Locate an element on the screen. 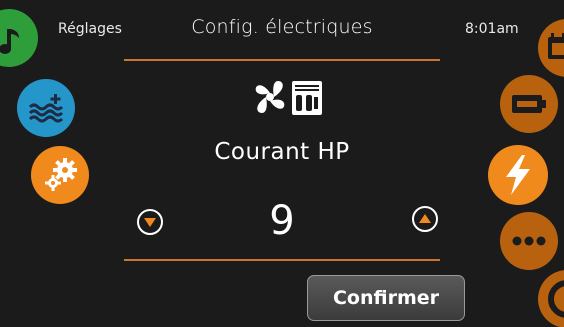  power-icon is located at coordinates (556, 299).